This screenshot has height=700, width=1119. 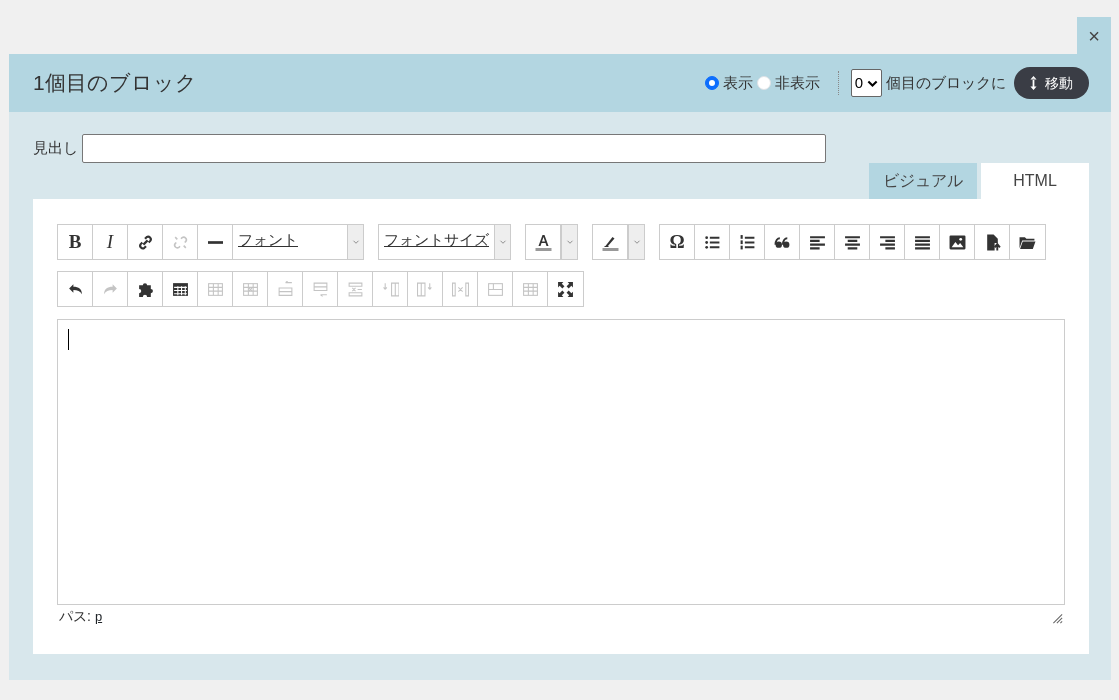 I want to click on align-right-icon, so click(x=887, y=242).